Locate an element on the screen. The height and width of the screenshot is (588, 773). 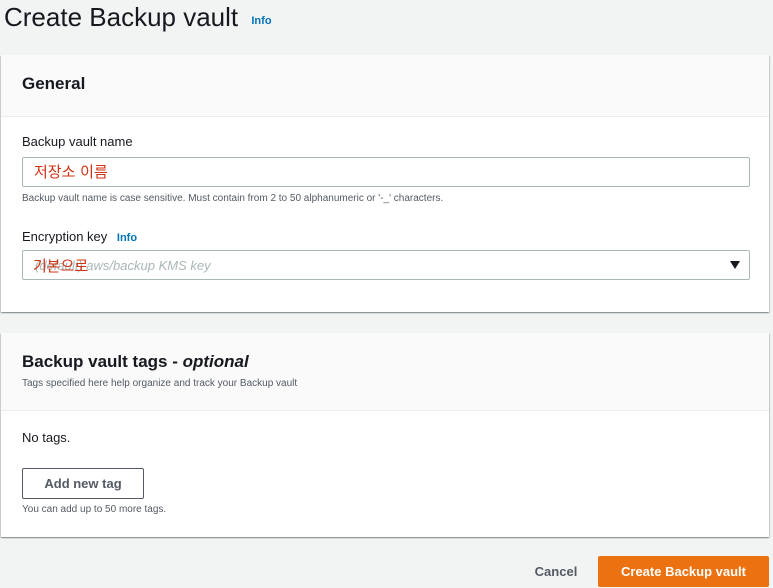
no-tags-text: No tags. is located at coordinates (46, 437).